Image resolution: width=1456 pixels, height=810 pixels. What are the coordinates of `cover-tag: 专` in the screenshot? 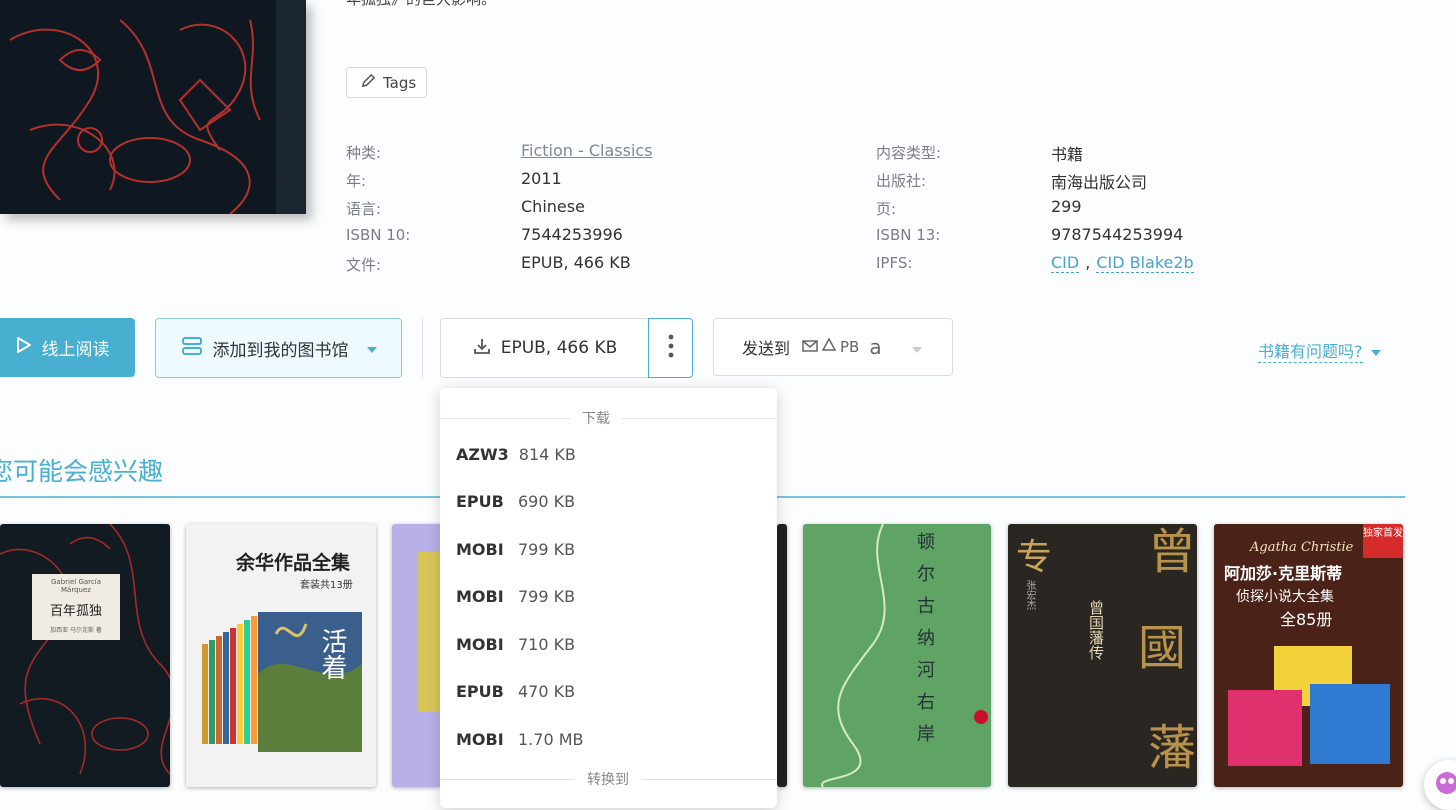 It's located at (1034, 557).